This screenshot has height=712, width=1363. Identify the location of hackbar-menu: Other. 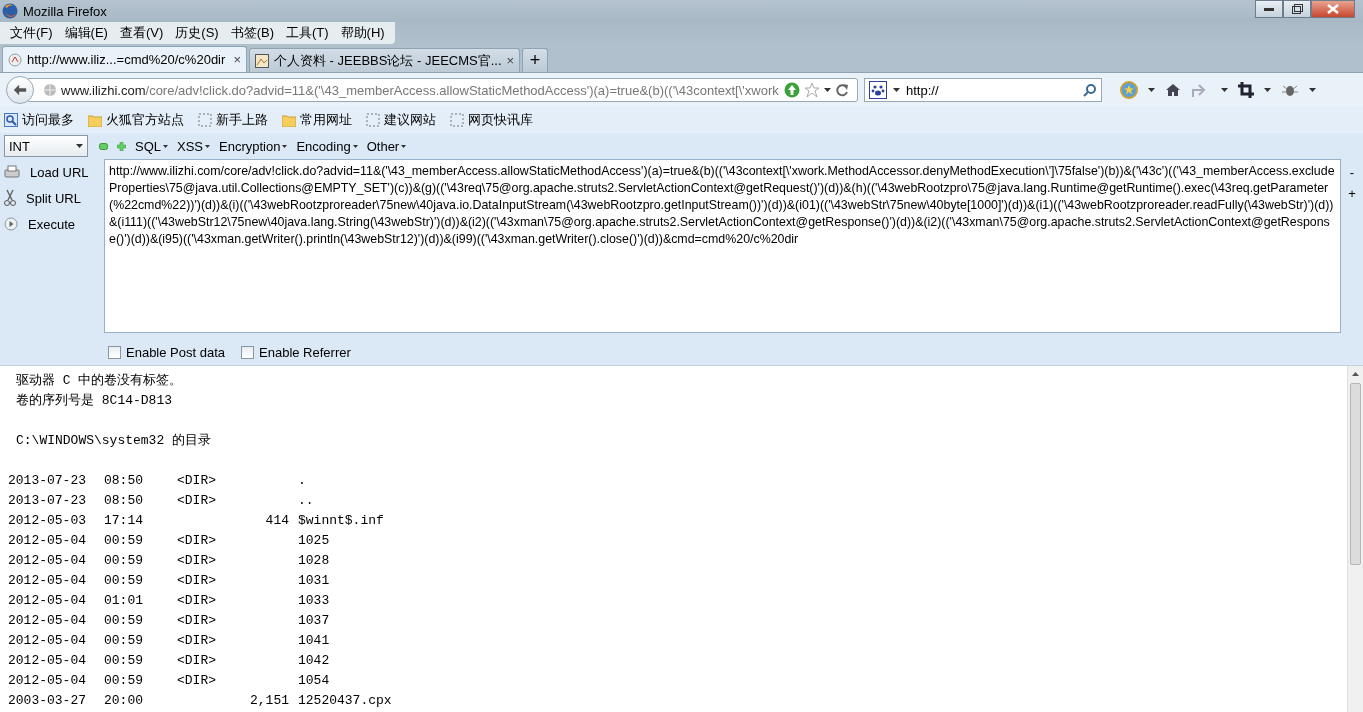
(386, 146).